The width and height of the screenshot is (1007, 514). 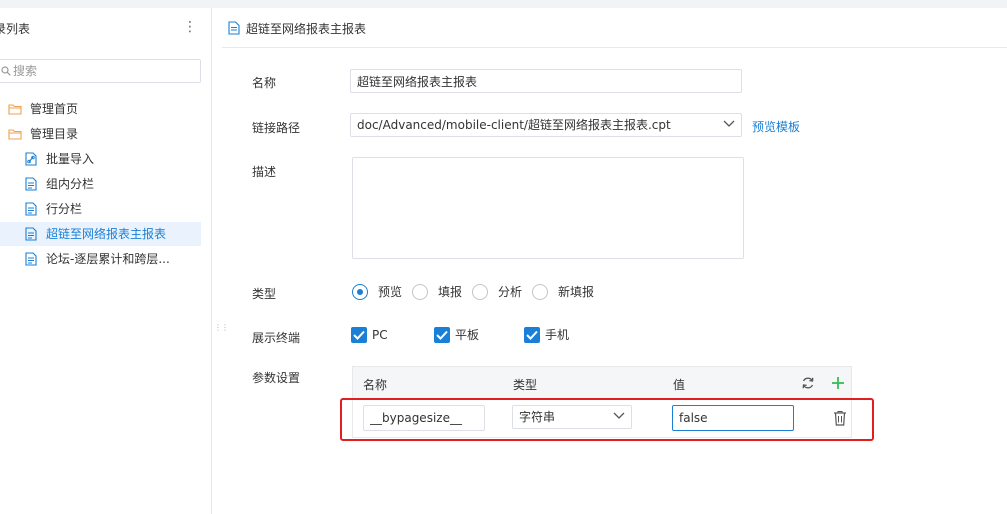 What do you see at coordinates (525, 385) in the screenshot?
I see `param-col-type: 类型` at bounding box center [525, 385].